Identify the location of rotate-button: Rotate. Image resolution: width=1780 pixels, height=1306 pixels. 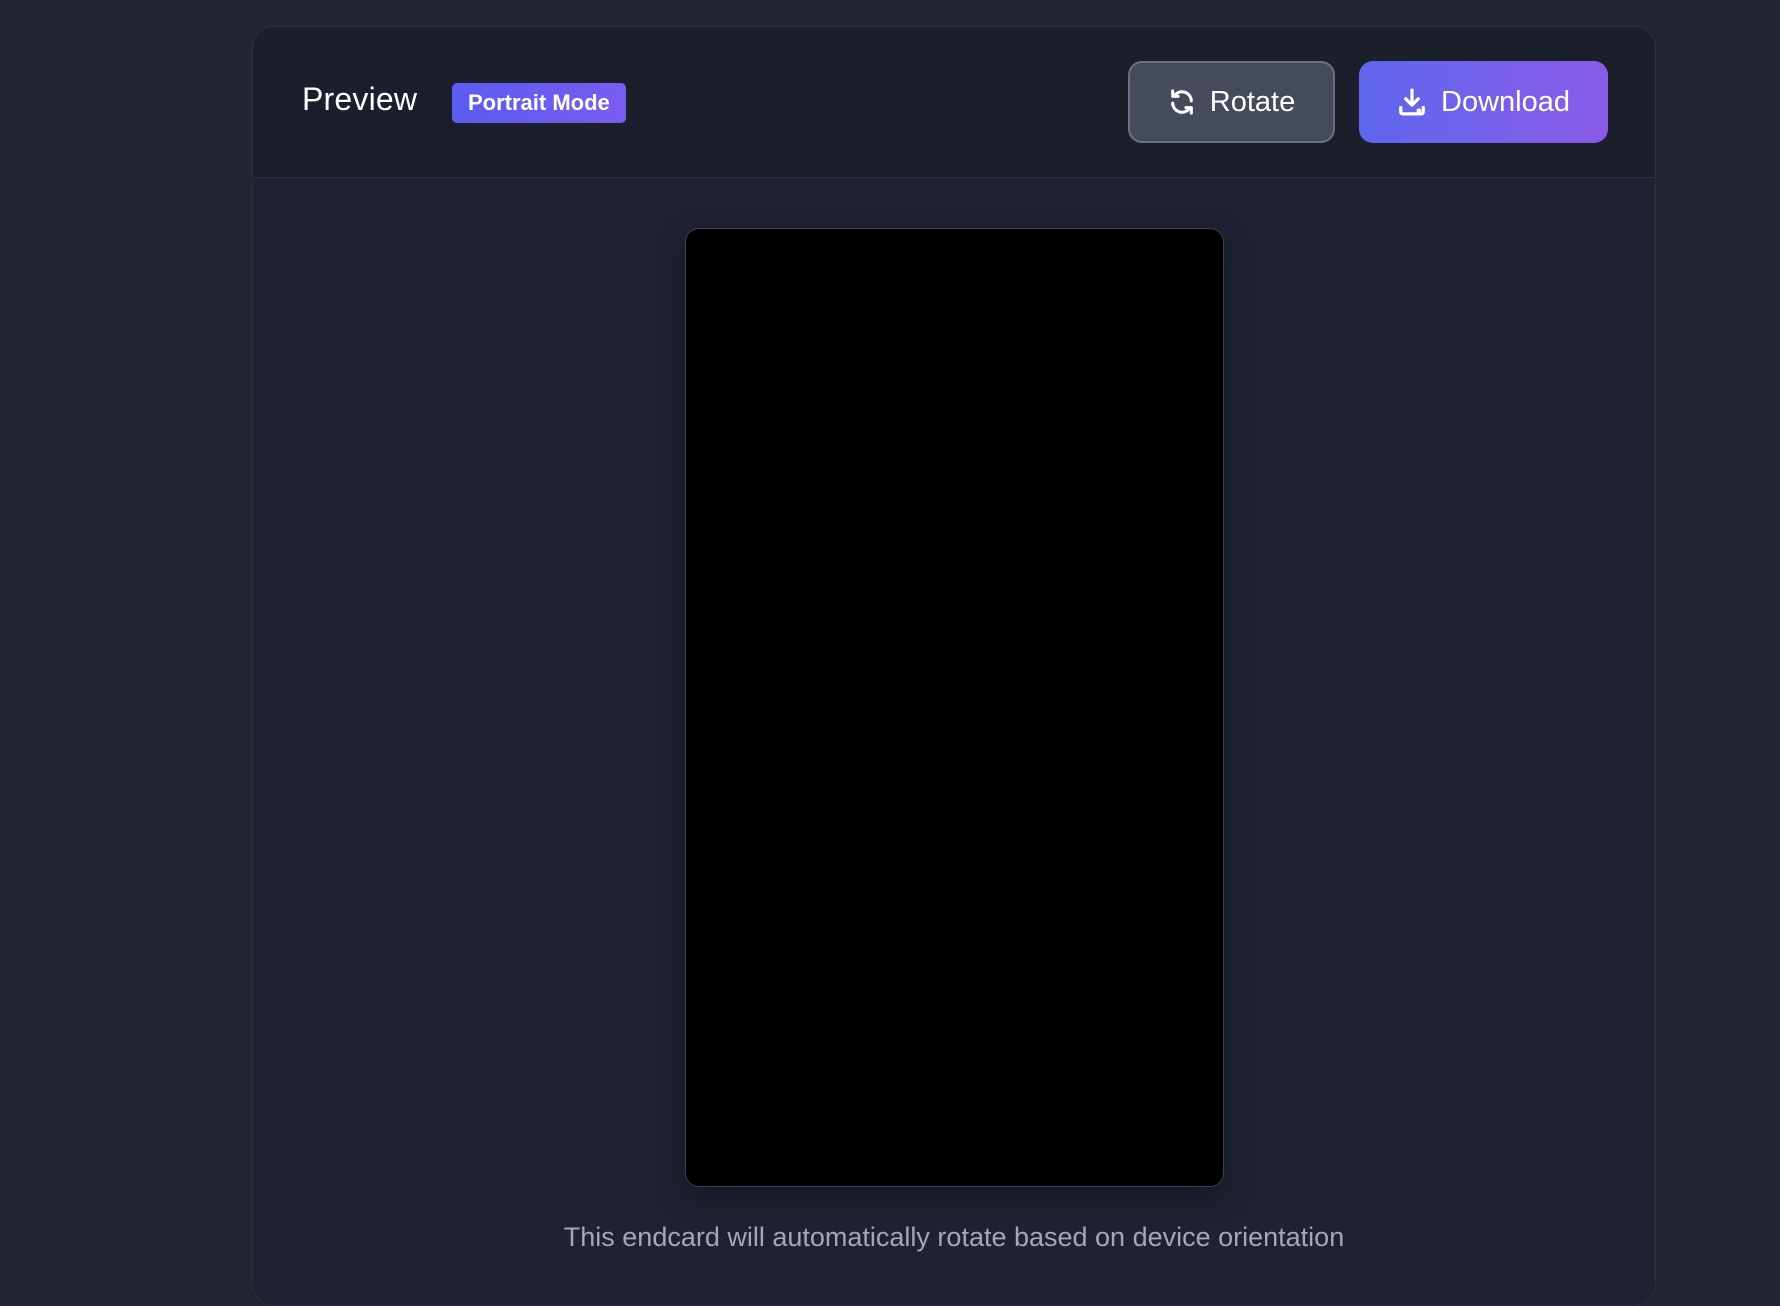
(1231, 102).